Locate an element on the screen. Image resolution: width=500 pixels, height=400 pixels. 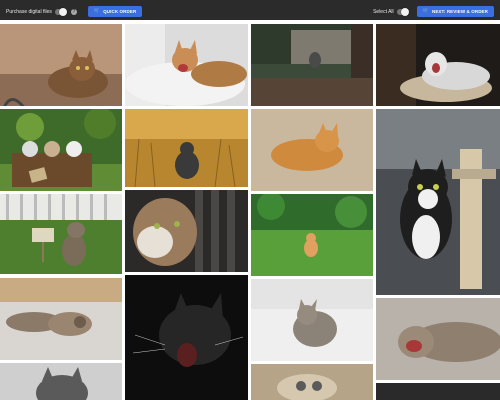
photo-kitten-in-field-image is located at coordinates (312, 235).